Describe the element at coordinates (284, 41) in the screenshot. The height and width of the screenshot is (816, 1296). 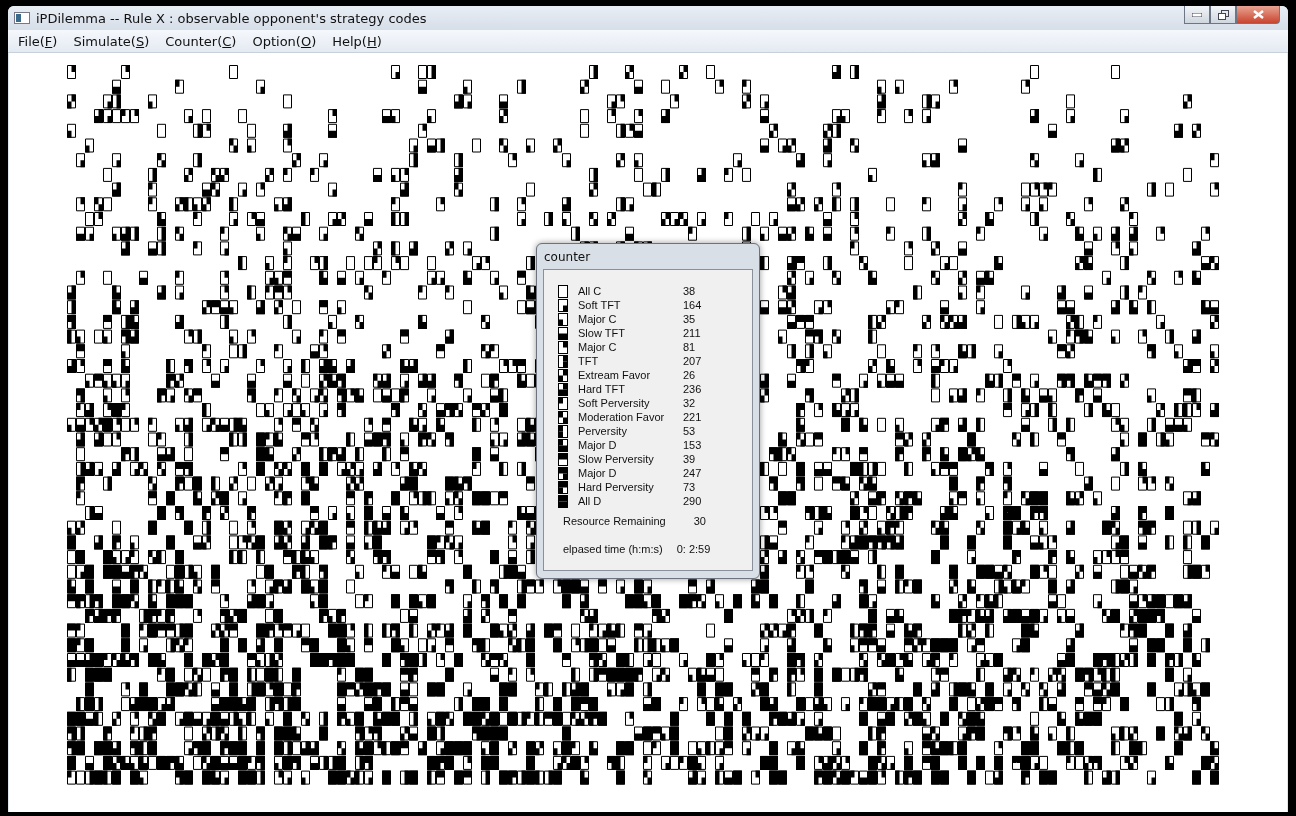
I see `menu-item: Option(O)` at that location.